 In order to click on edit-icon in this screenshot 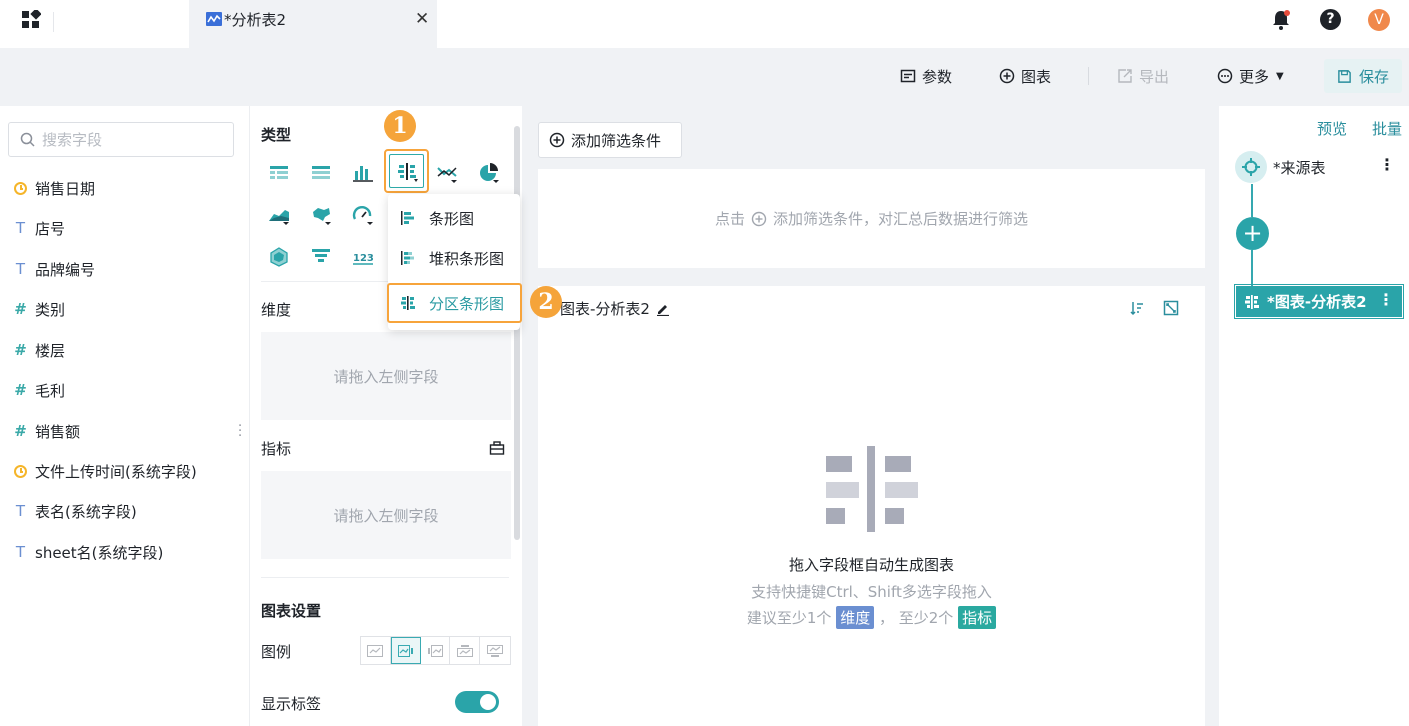, I will do `click(663, 309)`.